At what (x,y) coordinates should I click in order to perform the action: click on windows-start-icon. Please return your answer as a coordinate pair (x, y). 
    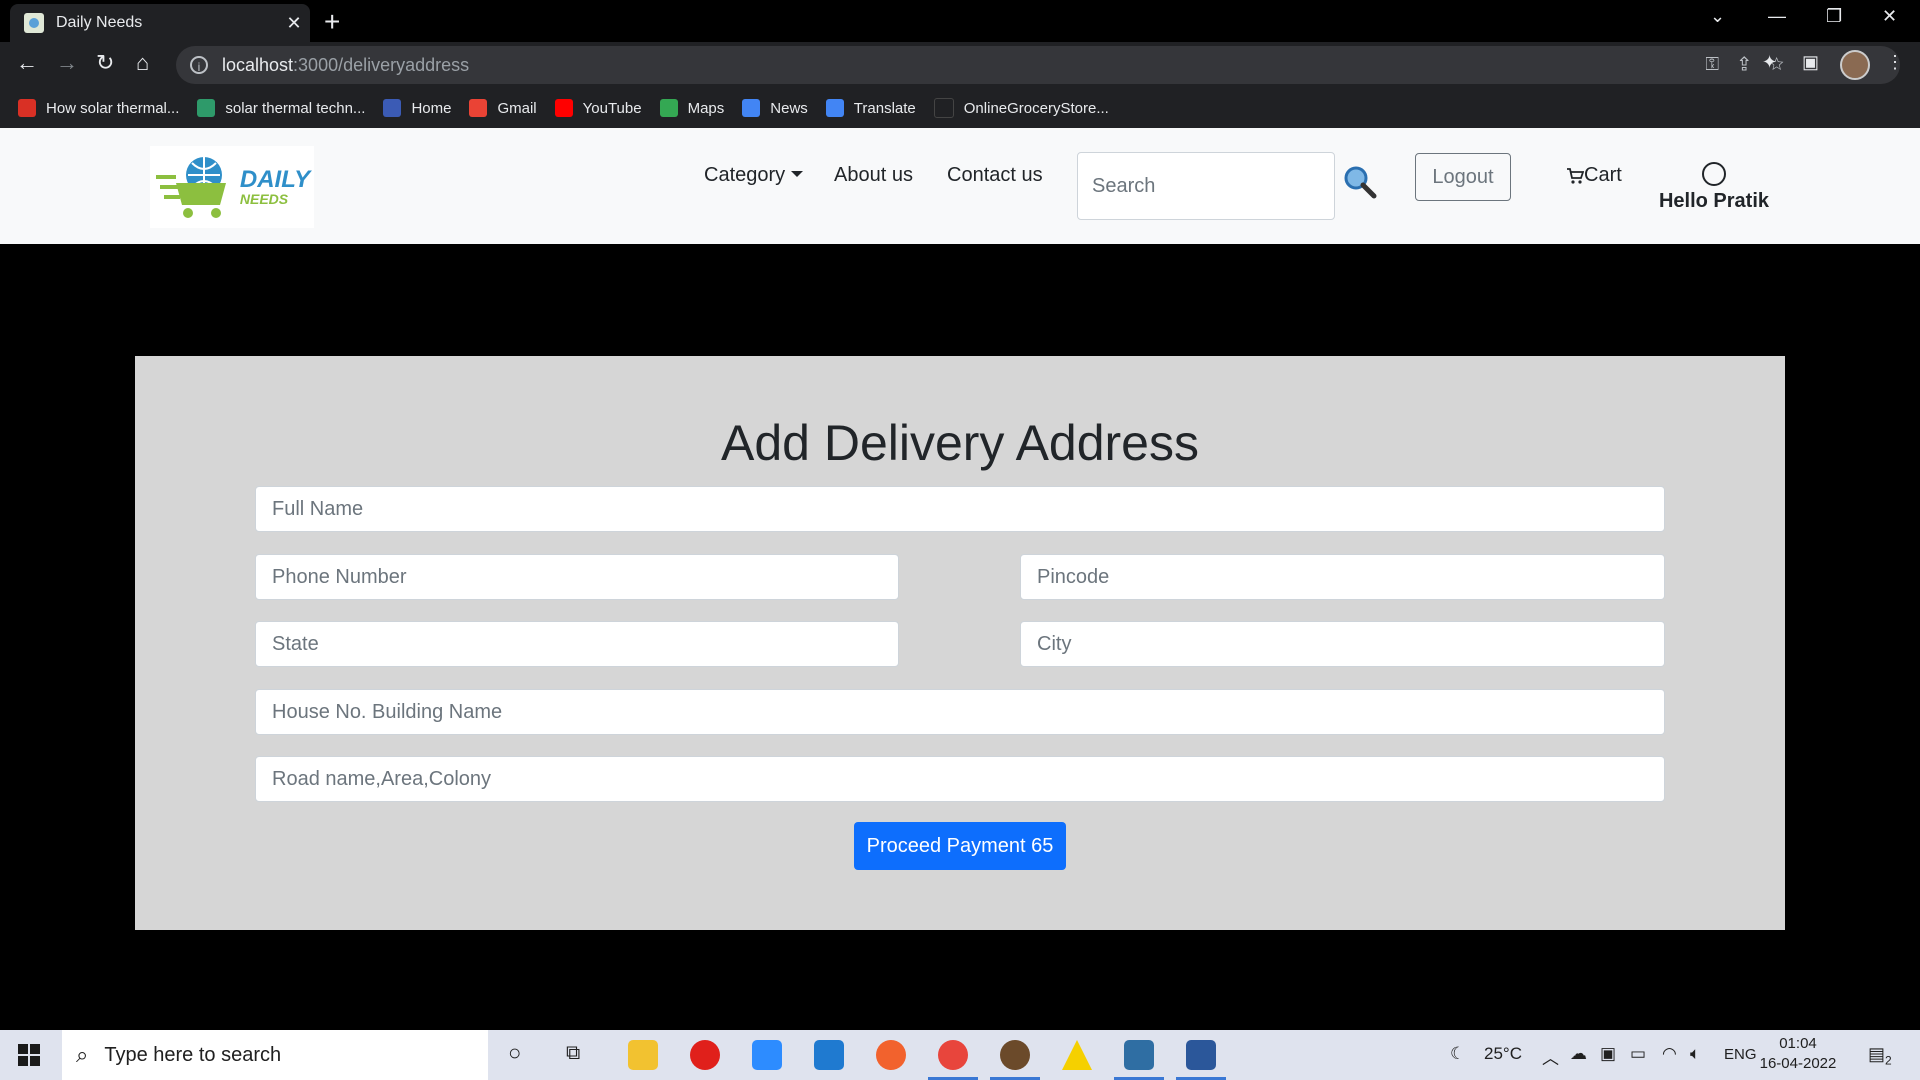
    Looking at the image, I should click on (29, 1055).